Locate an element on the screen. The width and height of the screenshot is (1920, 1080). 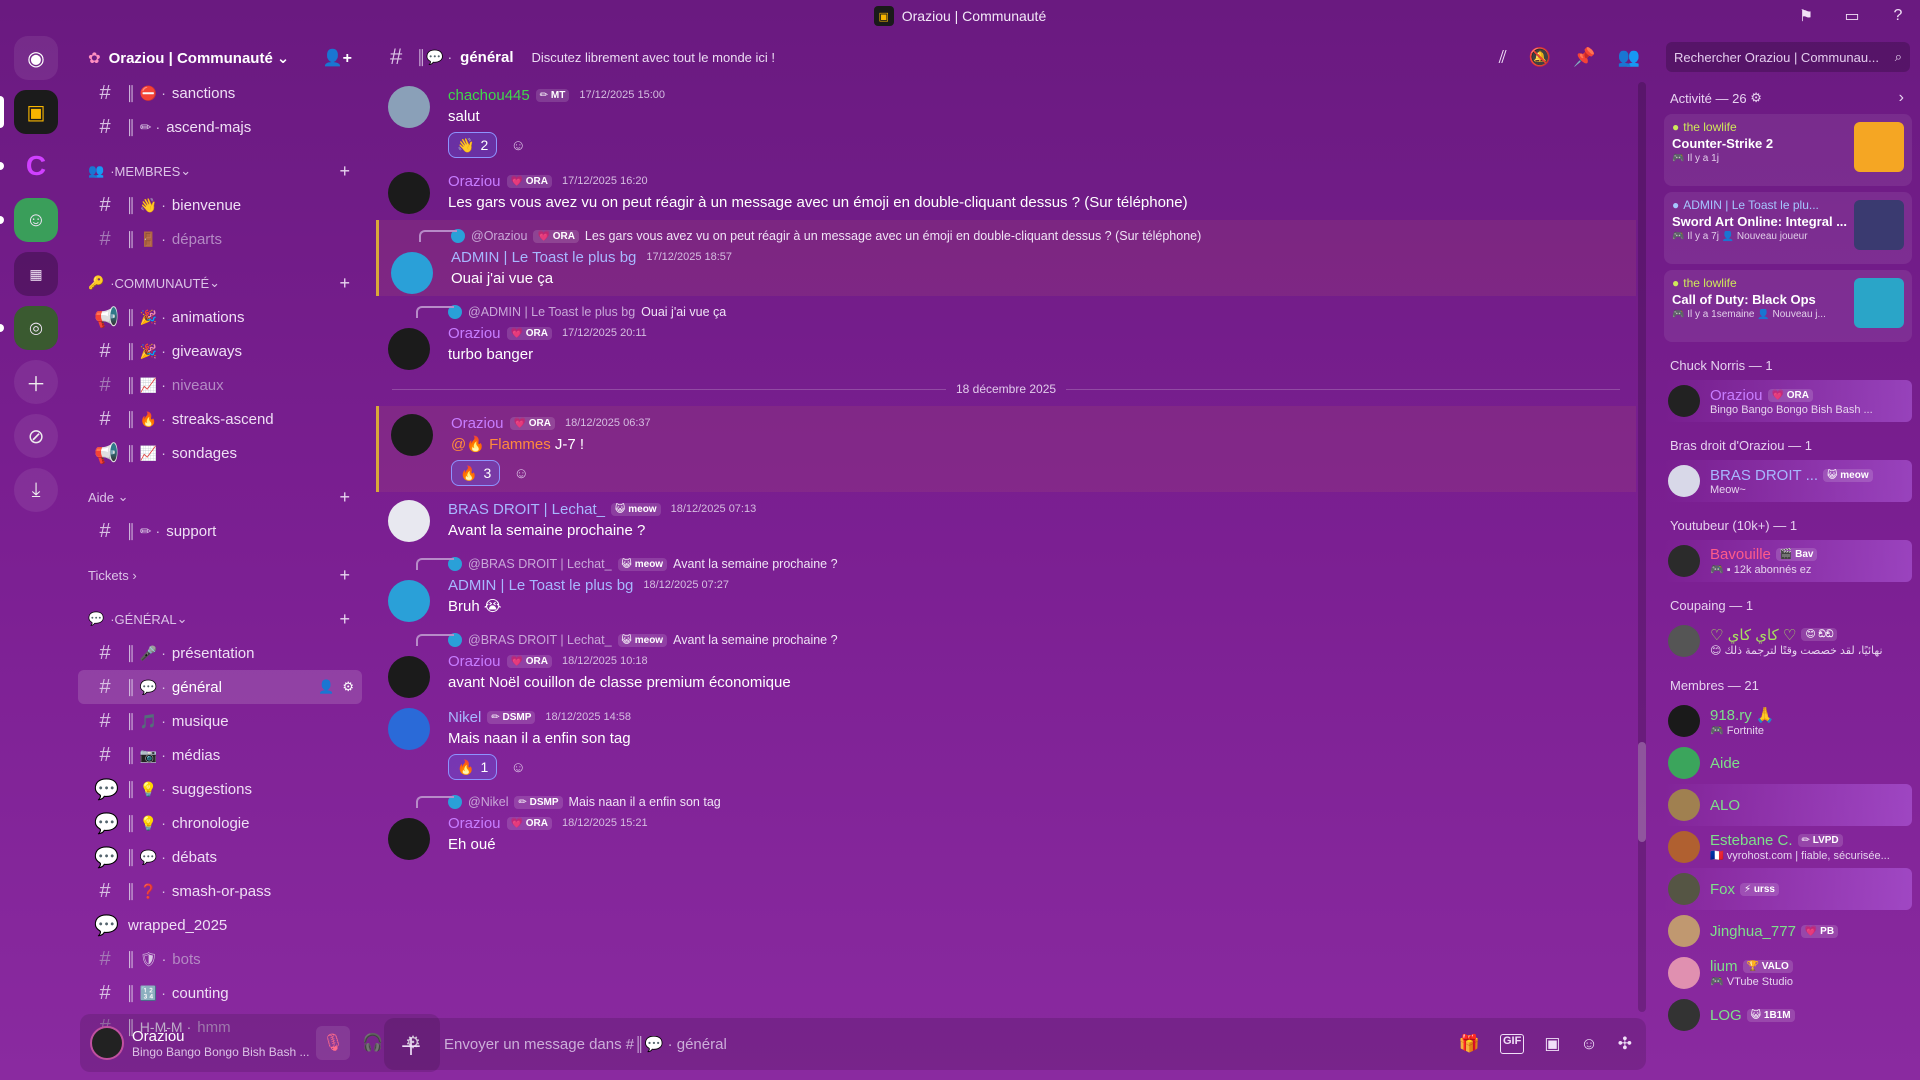
channel-suggestions: 💬 ║ 💡 · suggestions is located at coordinates (220, 789).